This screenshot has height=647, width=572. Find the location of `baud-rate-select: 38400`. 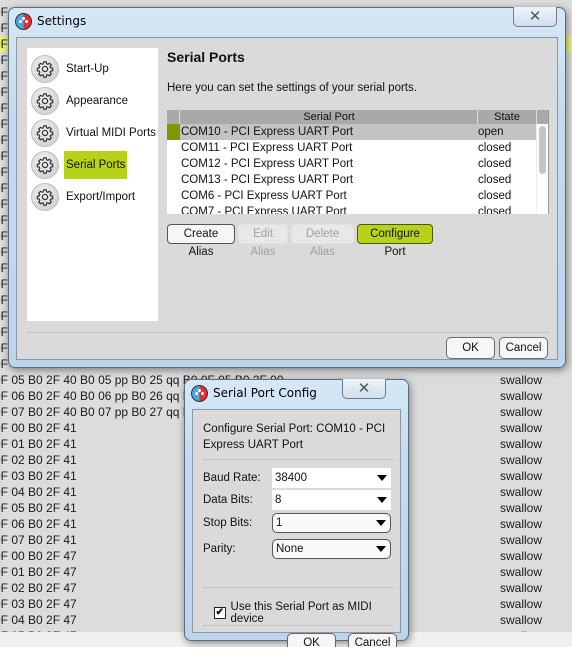

baud-rate-select: 38400 is located at coordinates (331, 478).